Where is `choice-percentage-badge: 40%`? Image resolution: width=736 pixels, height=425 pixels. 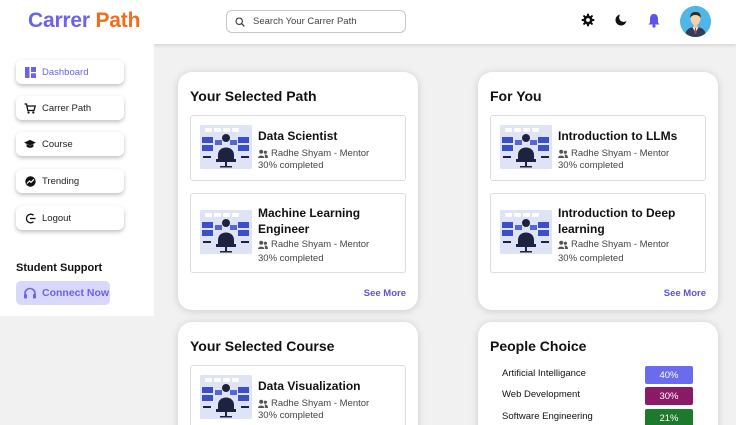 choice-percentage-badge: 40% is located at coordinates (669, 375).